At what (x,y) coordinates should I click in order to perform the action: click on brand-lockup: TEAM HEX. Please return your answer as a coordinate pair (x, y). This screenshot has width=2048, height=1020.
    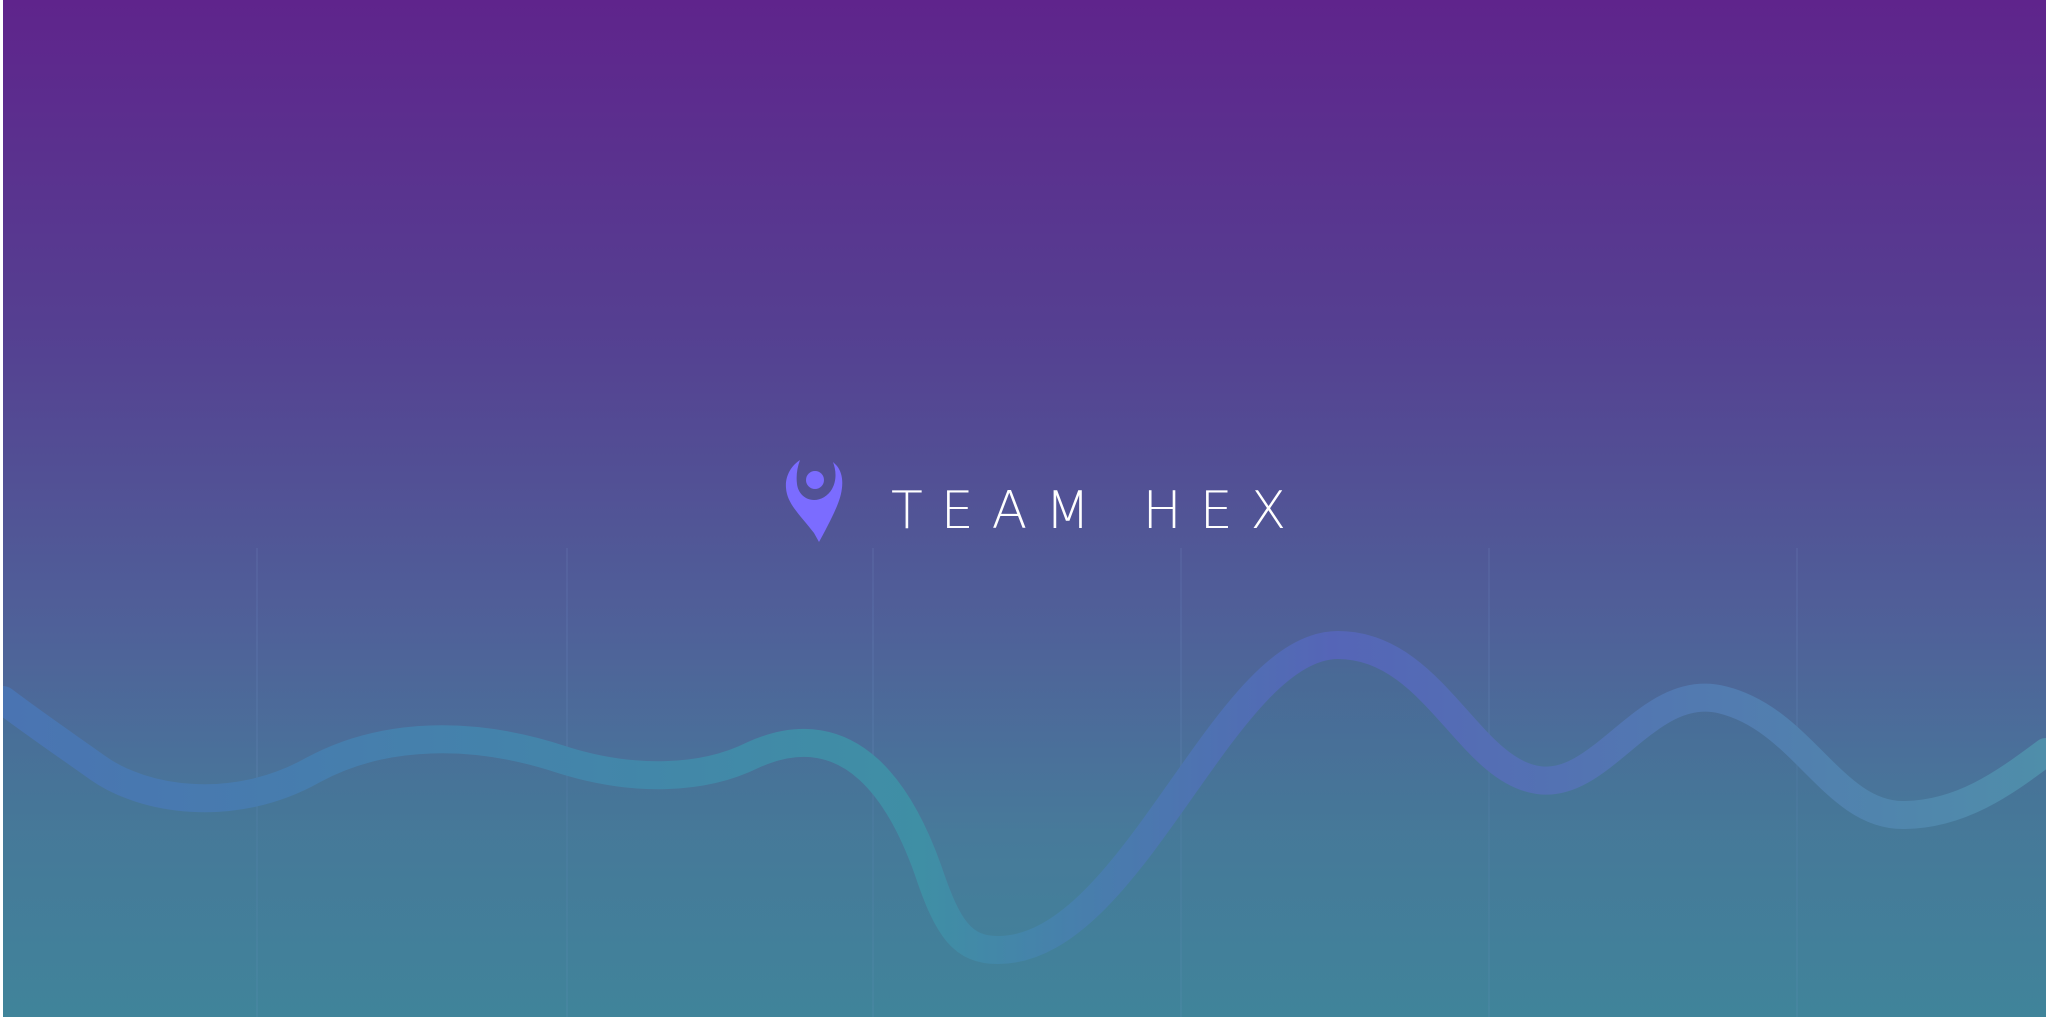
    Looking at the image, I should click on (1043, 506).